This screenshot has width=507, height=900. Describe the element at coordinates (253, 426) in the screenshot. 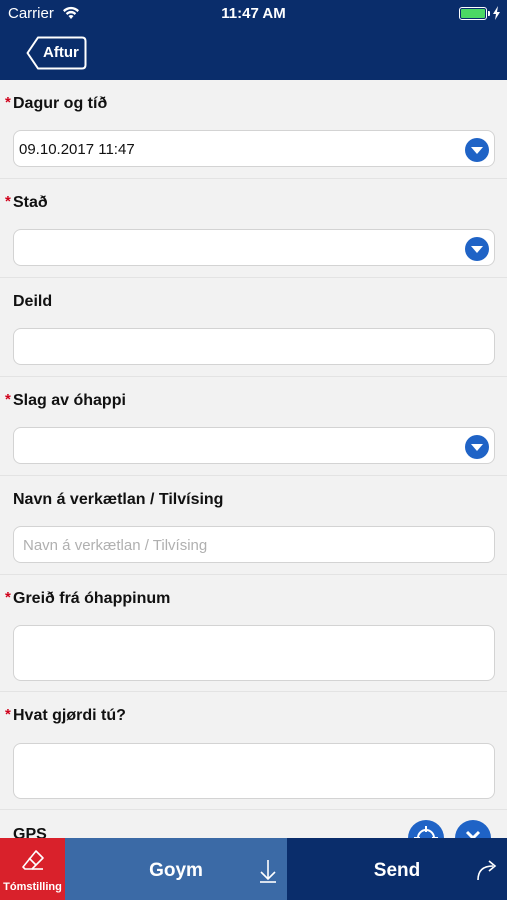

I see `incident-type-section: * Slag av óhappi` at that location.